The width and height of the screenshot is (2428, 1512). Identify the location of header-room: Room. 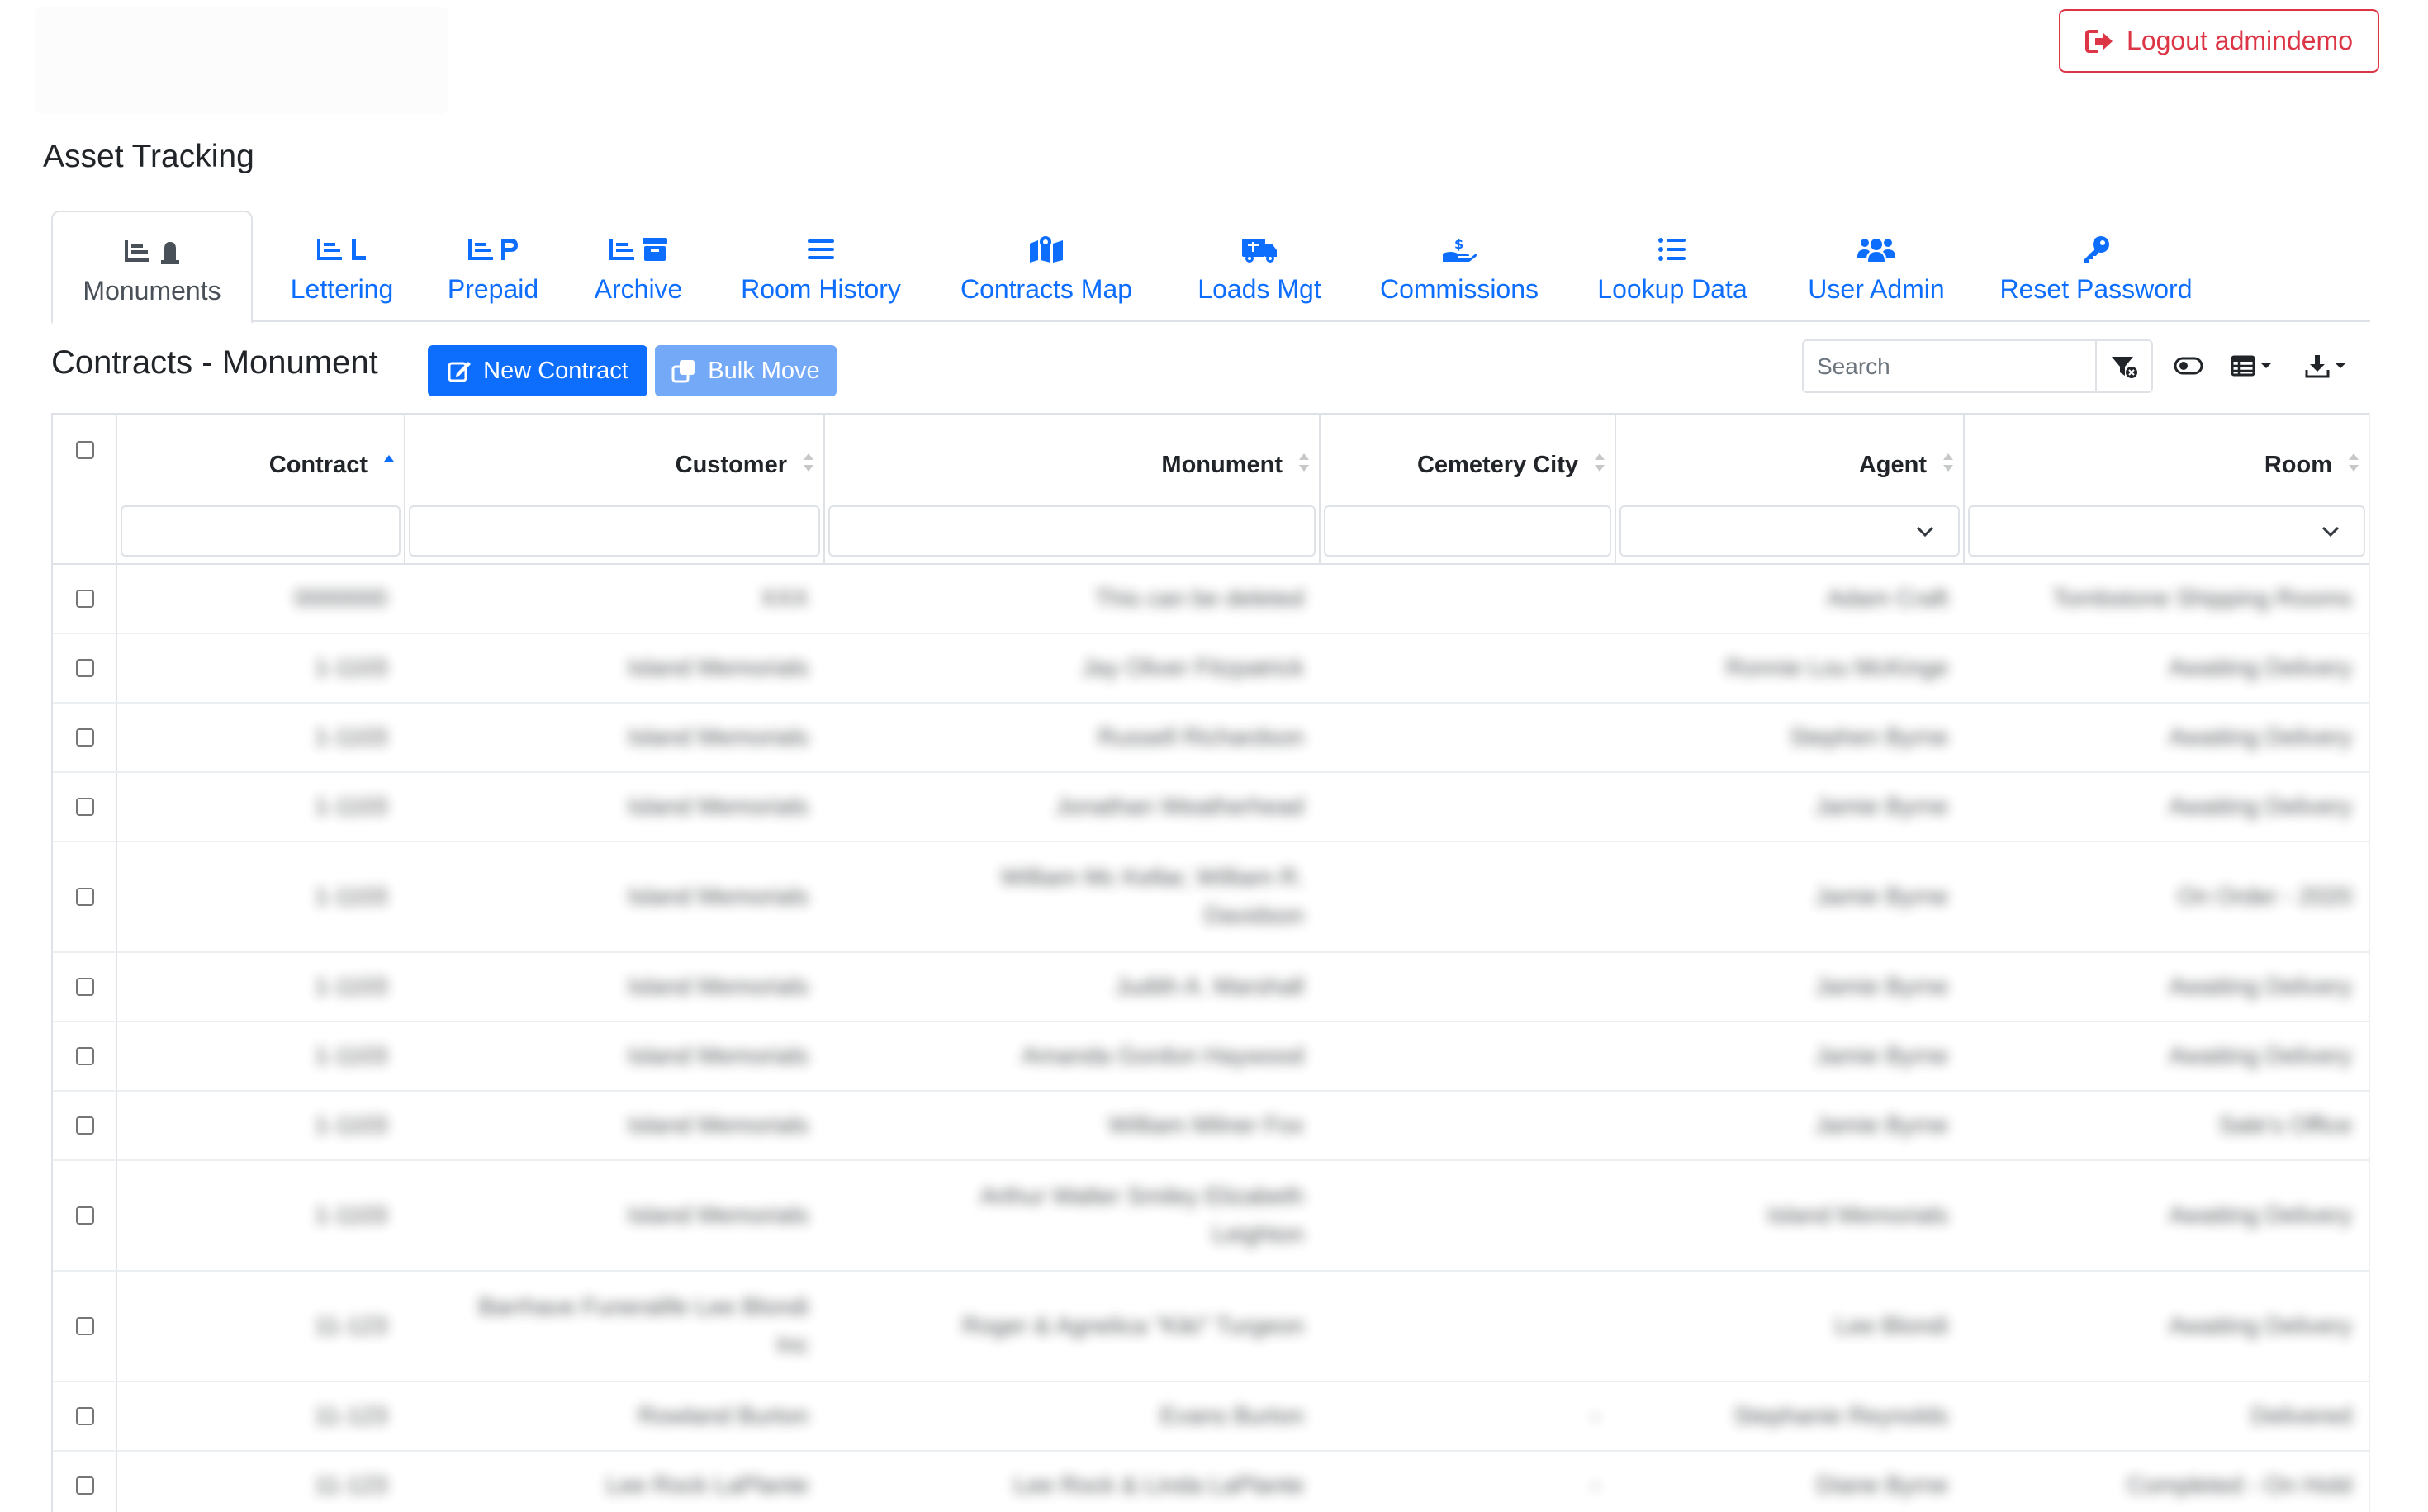
(2167, 489).